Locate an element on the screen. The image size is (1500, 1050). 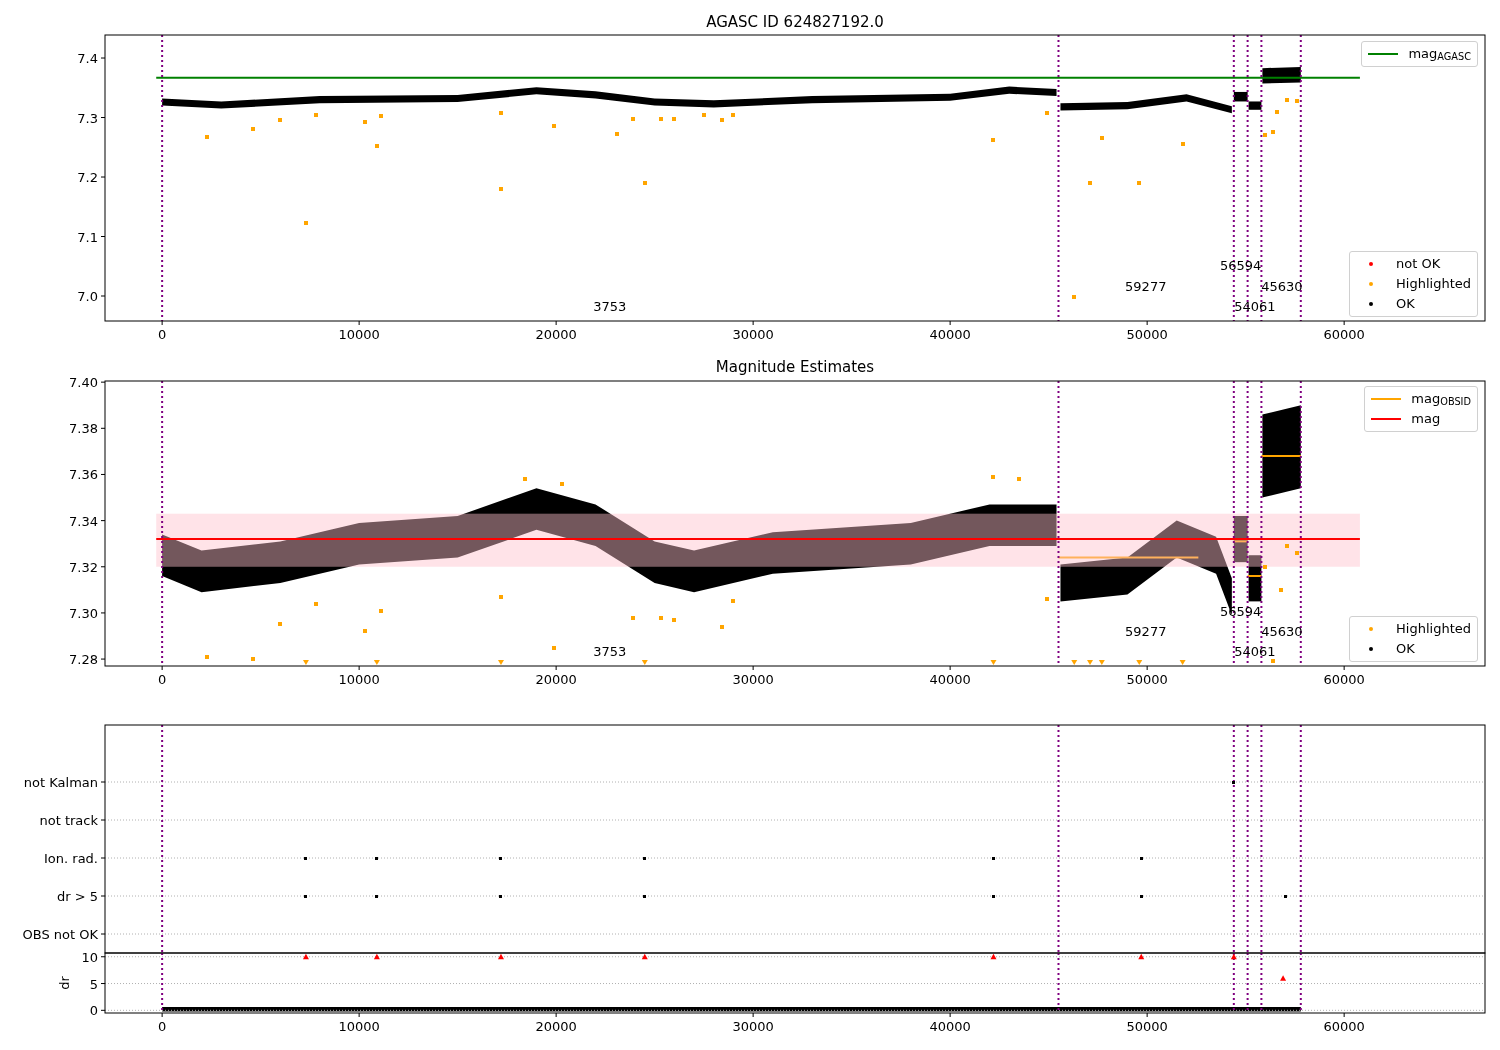
legend-label: not OK is located at coordinates (1418, 264).